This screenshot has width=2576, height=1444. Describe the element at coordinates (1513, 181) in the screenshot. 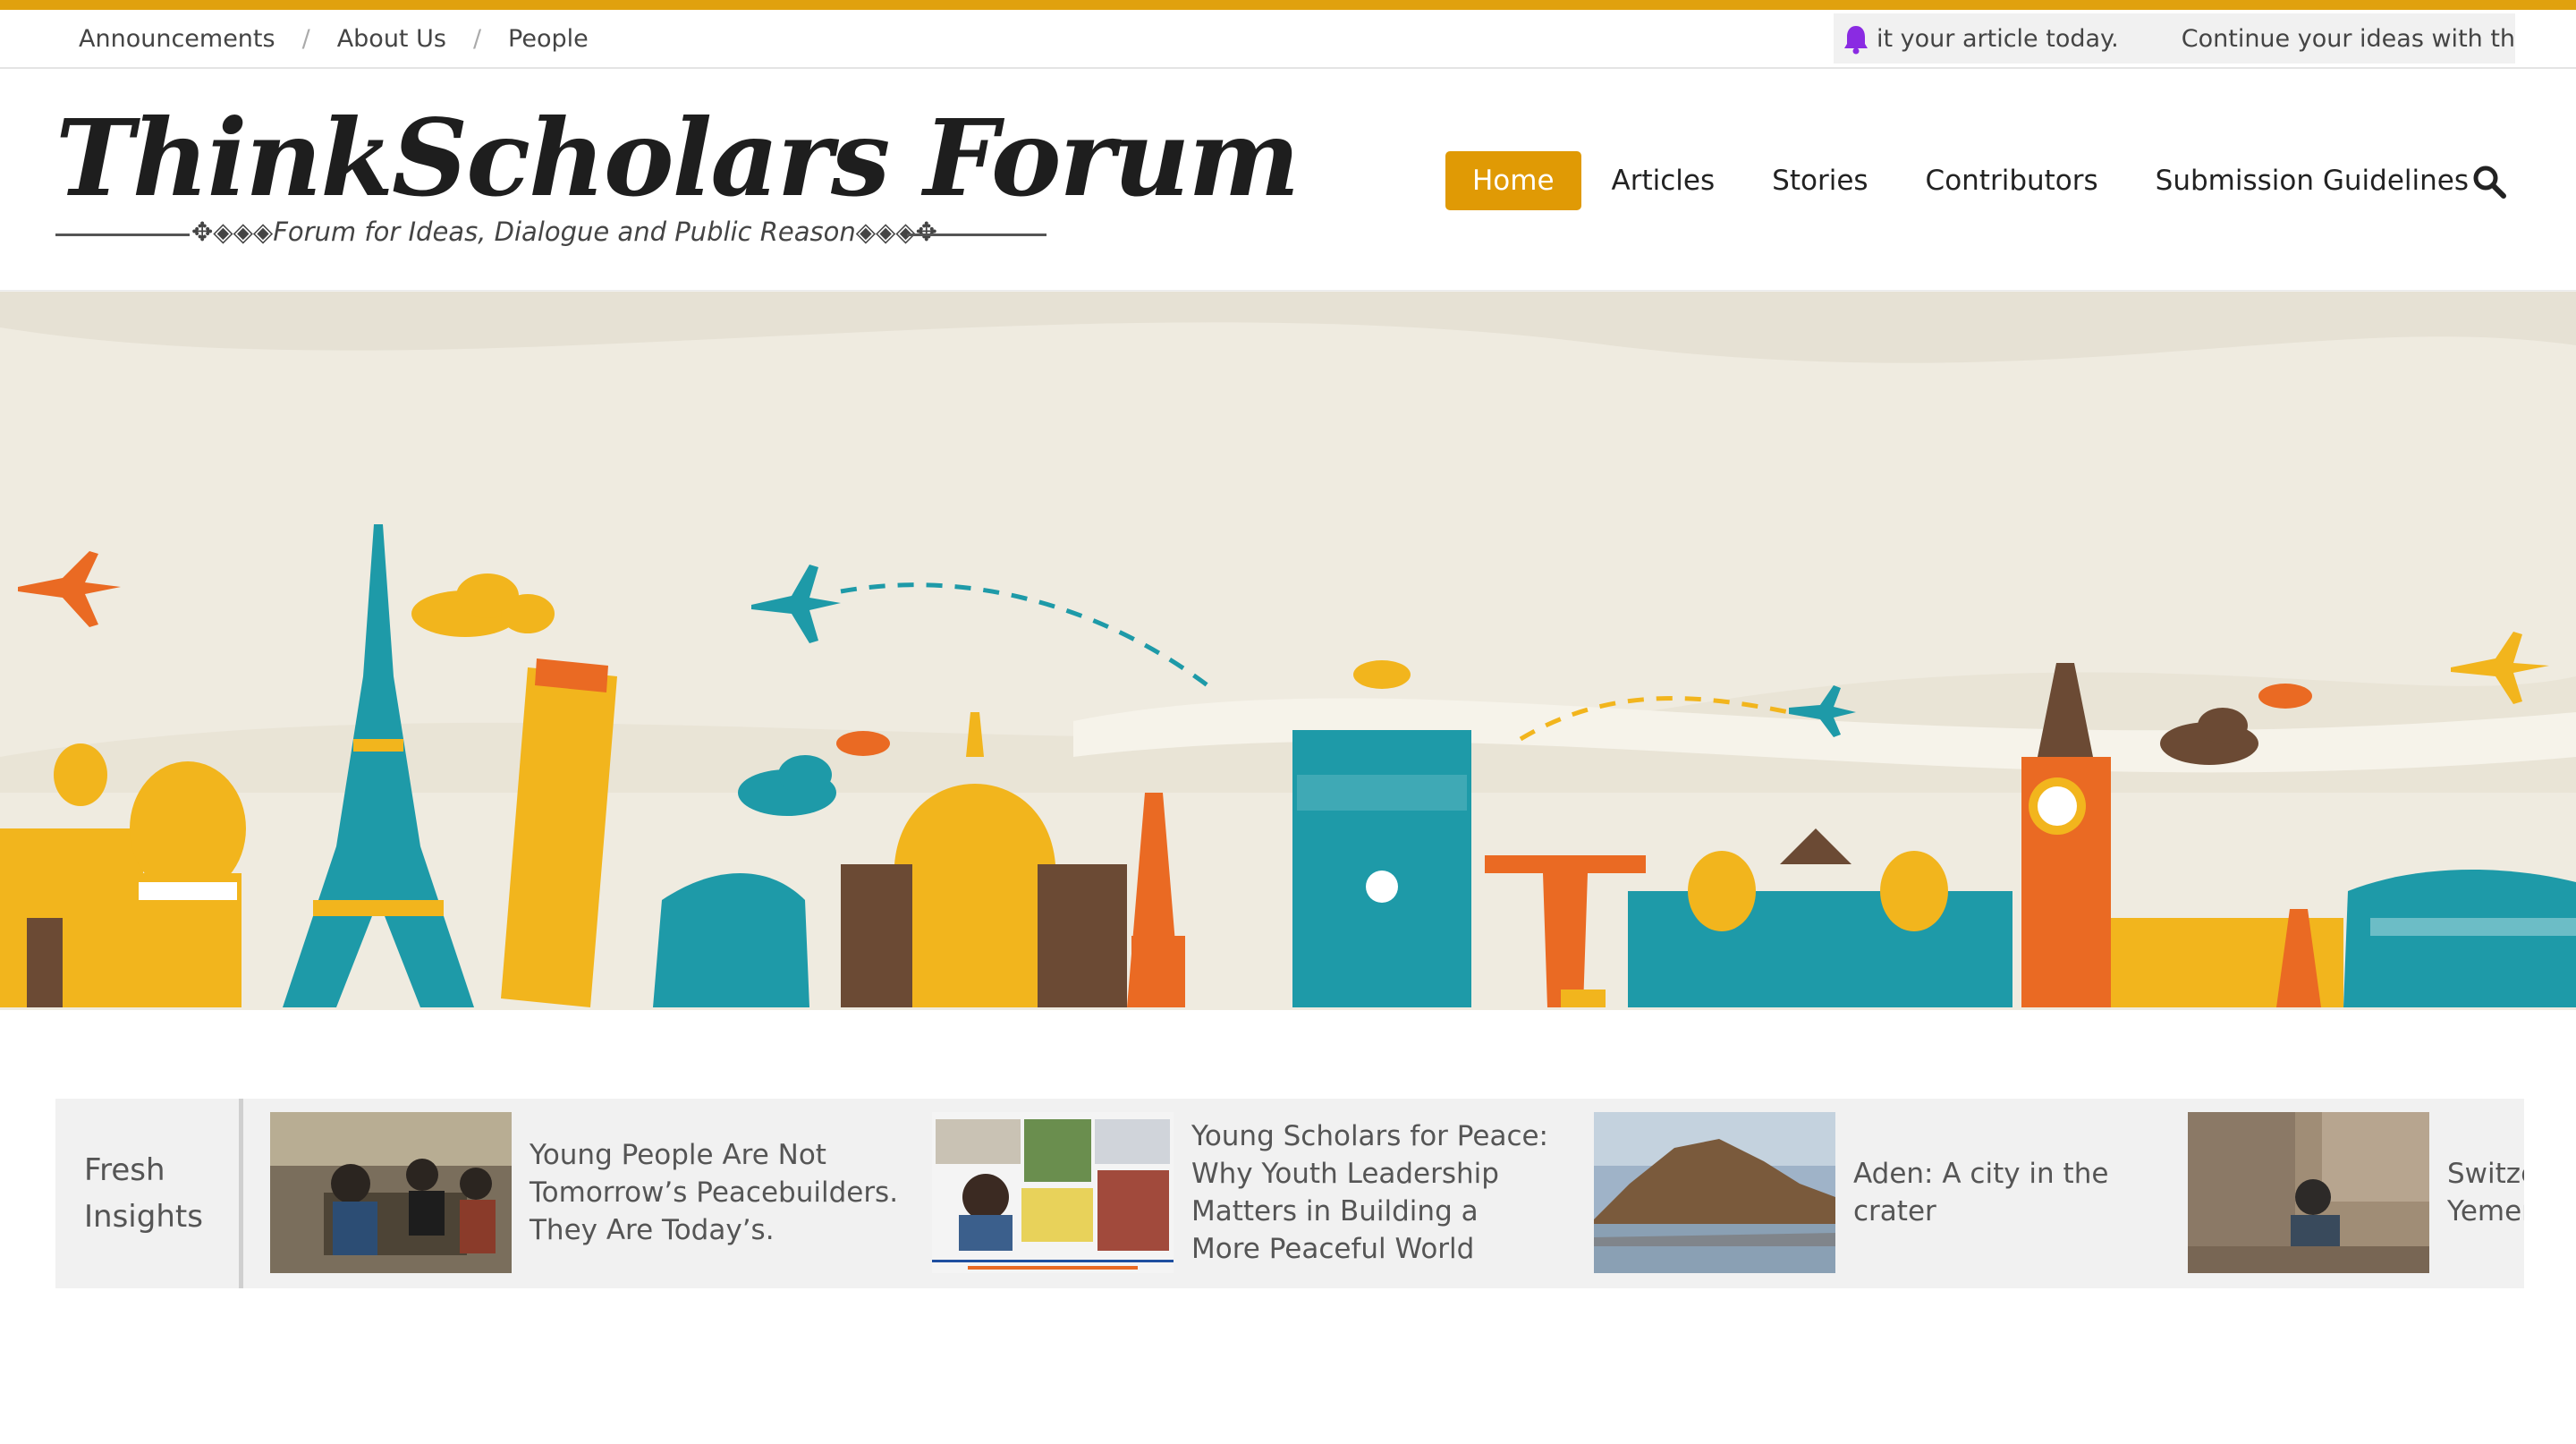

I see `nav-home: Home` at that location.